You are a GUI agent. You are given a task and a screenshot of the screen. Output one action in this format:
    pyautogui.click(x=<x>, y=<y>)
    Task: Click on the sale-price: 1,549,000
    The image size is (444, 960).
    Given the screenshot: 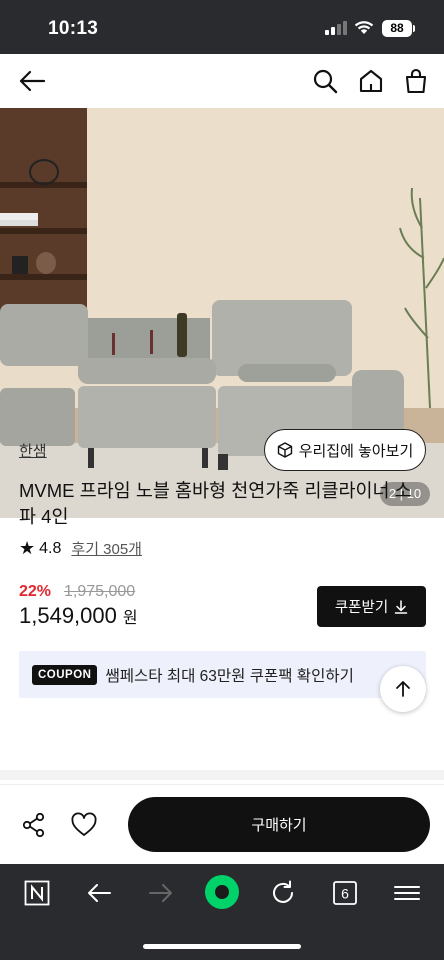 What is the action you would take?
    pyautogui.click(x=68, y=615)
    